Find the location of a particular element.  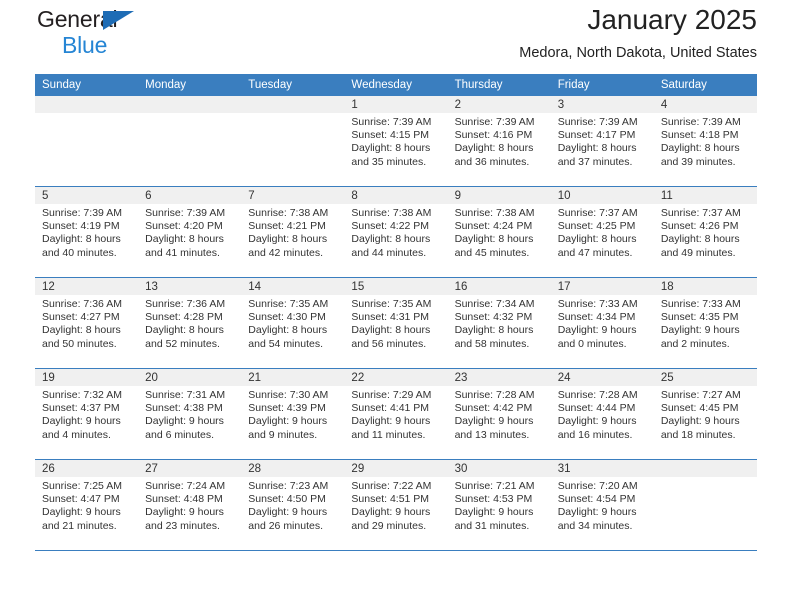

calendar-day-cell-empty is located at coordinates (705, 504).